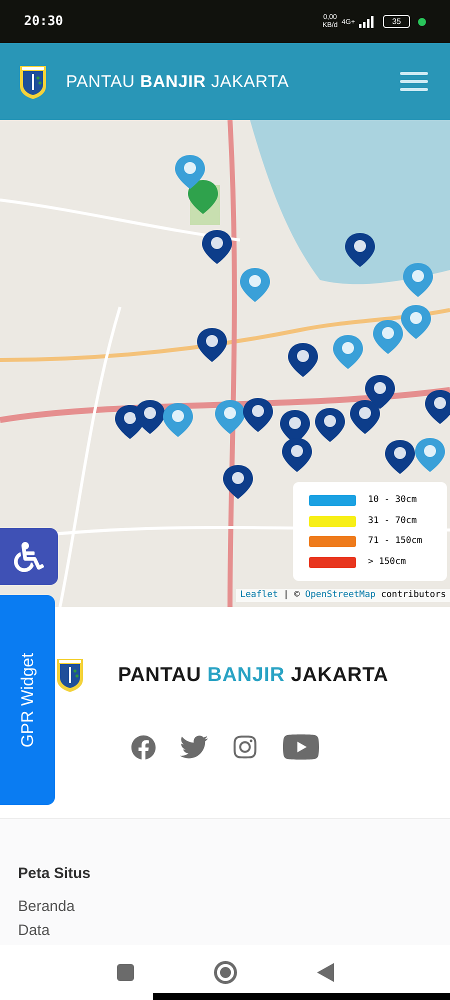 This screenshot has width=450, height=1000. Describe the element at coordinates (387, 562) in the screenshot. I see `legend-label: > 150cm` at that location.